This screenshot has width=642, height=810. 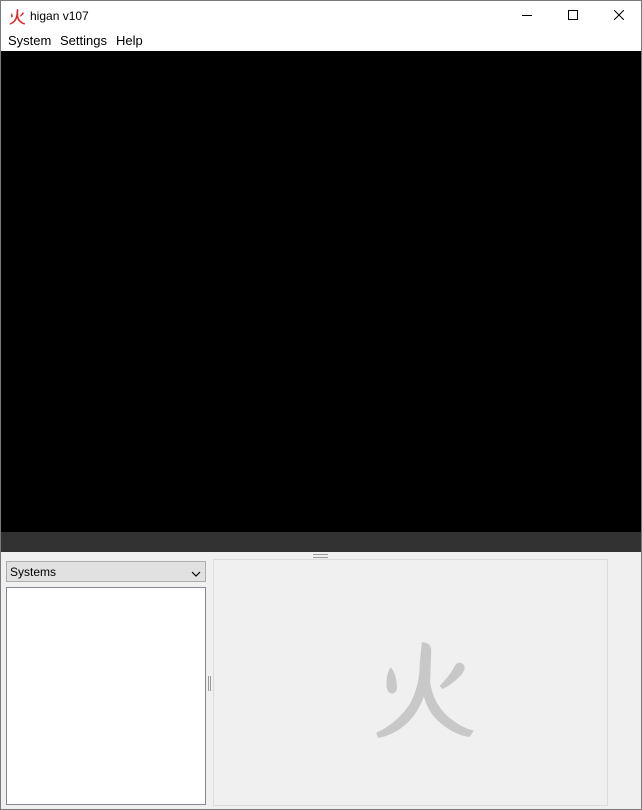 What do you see at coordinates (106, 571) in the screenshot?
I see `system-category-select: Systems` at bounding box center [106, 571].